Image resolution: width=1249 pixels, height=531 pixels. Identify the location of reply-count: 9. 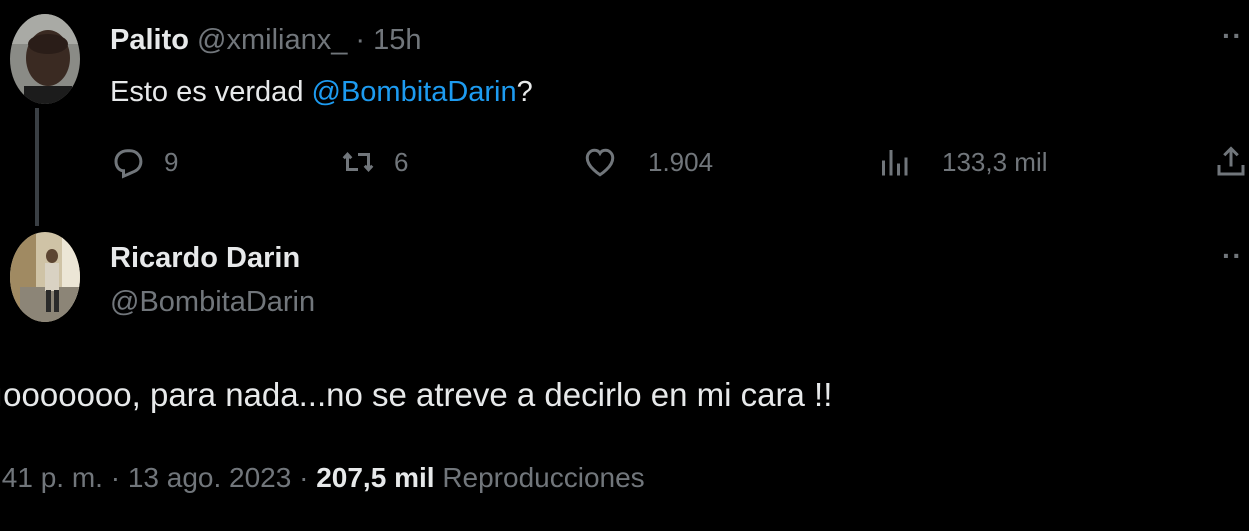
(171, 161).